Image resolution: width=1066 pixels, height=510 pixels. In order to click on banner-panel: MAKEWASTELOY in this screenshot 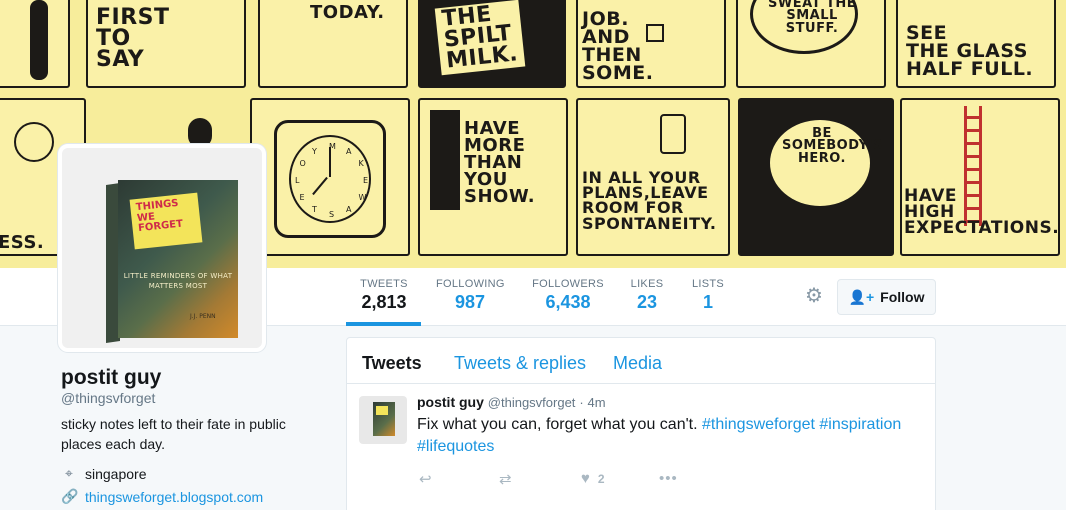, I will do `click(330, 177)`.